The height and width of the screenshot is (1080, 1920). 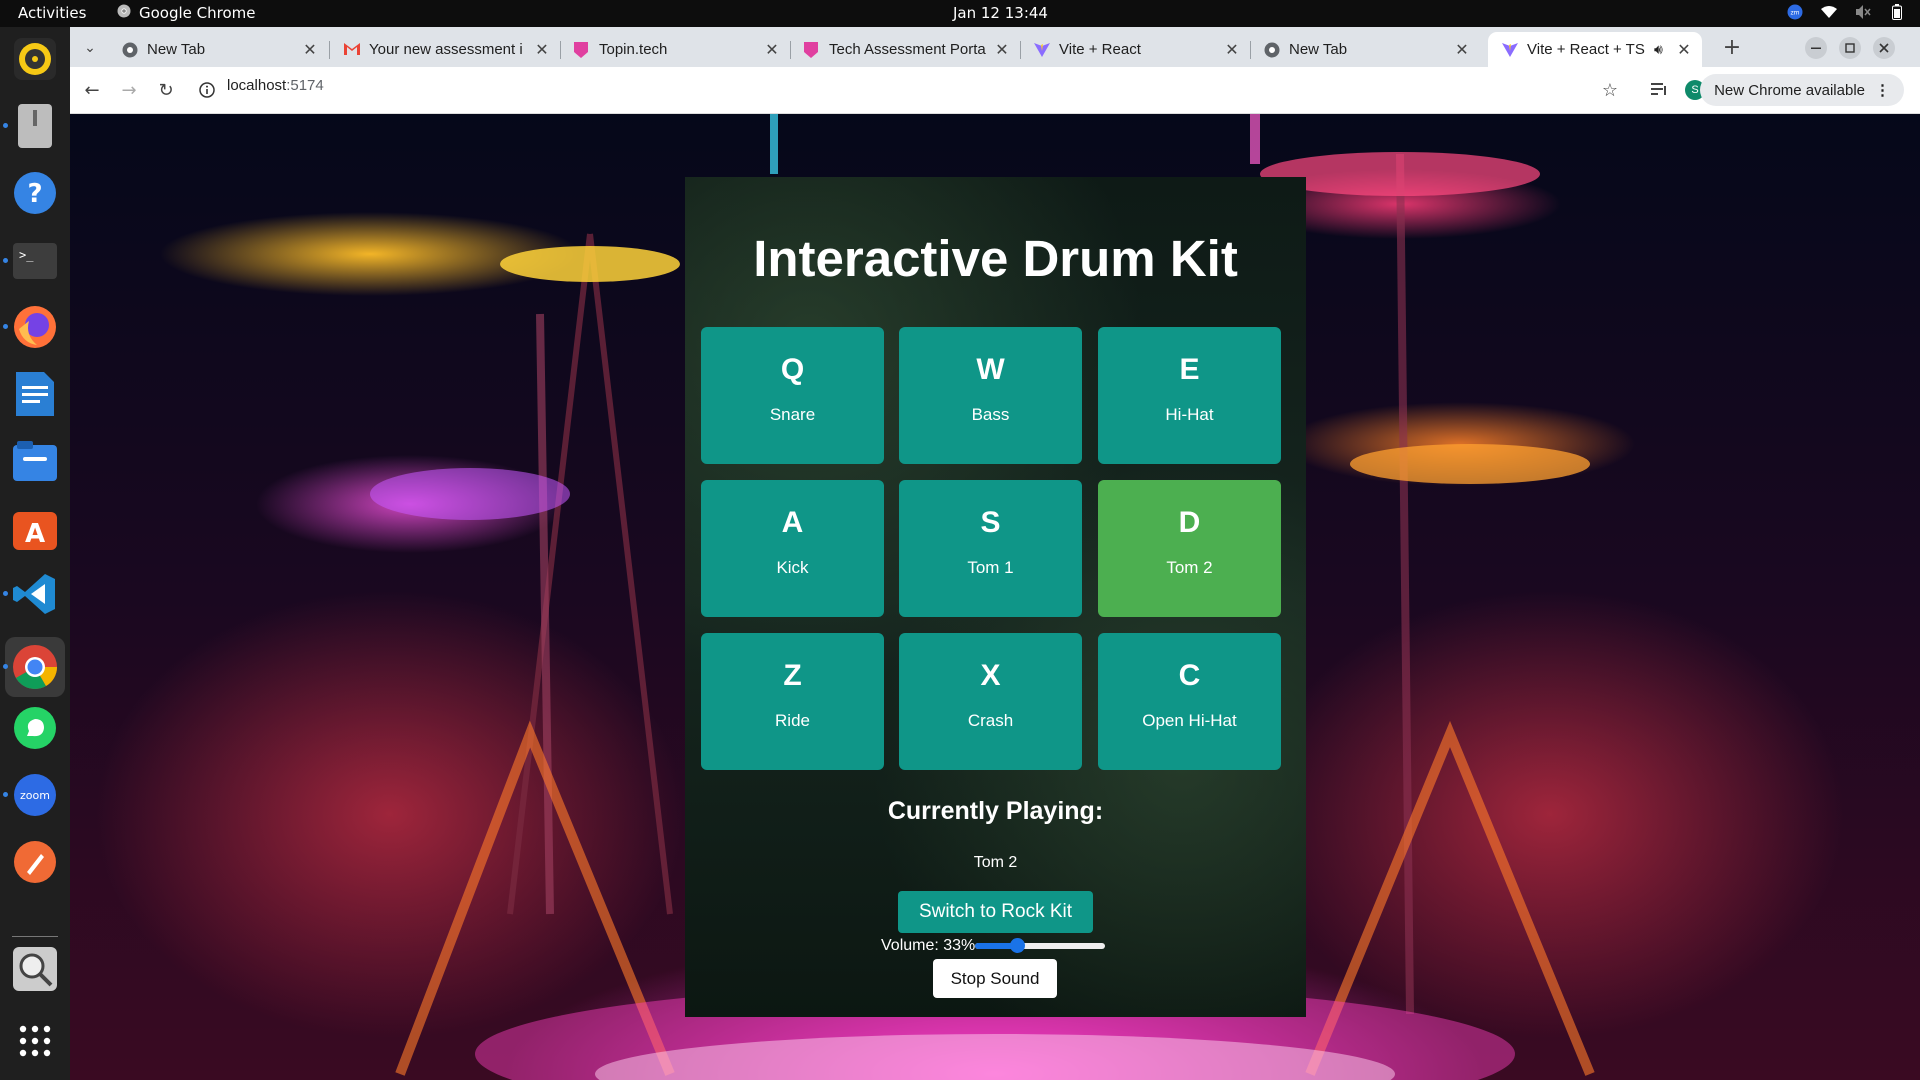 What do you see at coordinates (1000, 13) in the screenshot?
I see `clock: Jan 12 13:44` at bounding box center [1000, 13].